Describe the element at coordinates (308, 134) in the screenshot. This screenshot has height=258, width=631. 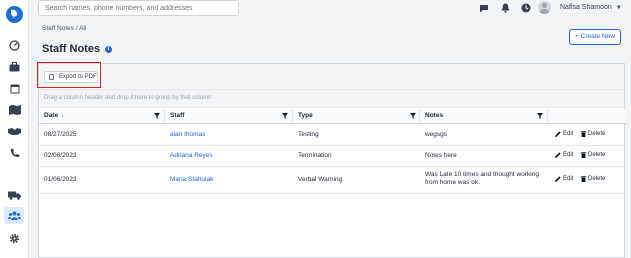
I see `type-cell: Testing` at that location.